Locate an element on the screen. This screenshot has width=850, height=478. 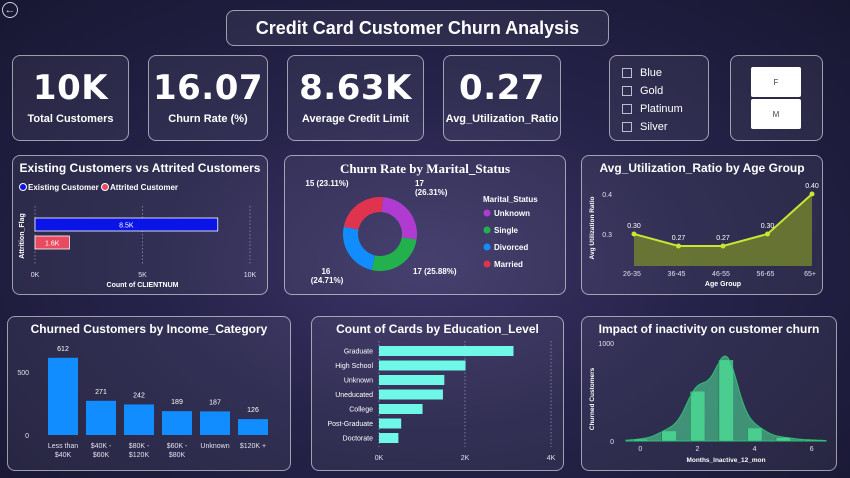
slicer-item-gold: Gold is located at coordinates (665, 91).